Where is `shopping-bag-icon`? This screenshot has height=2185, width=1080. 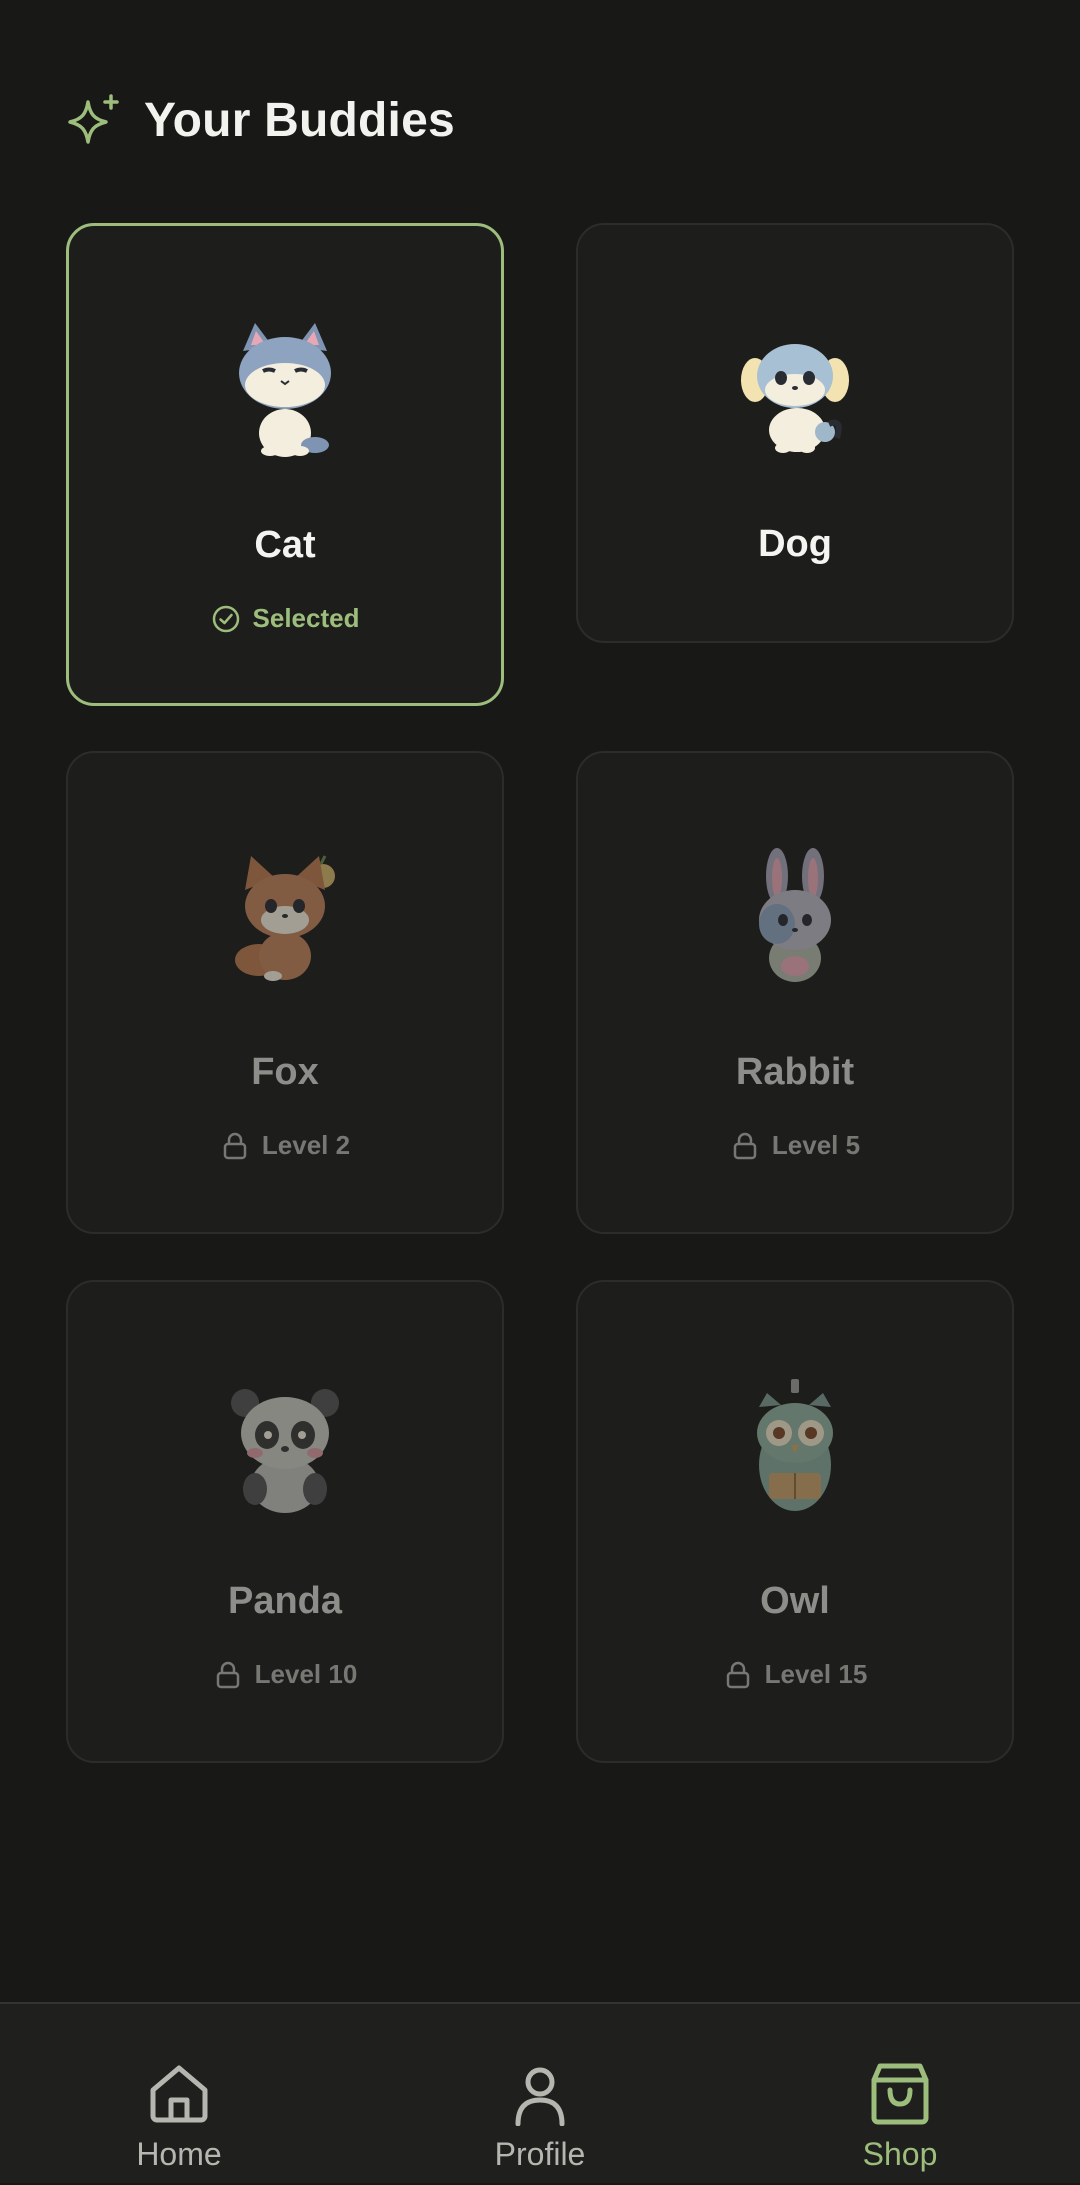 shopping-bag-icon is located at coordinates (900, 2094).